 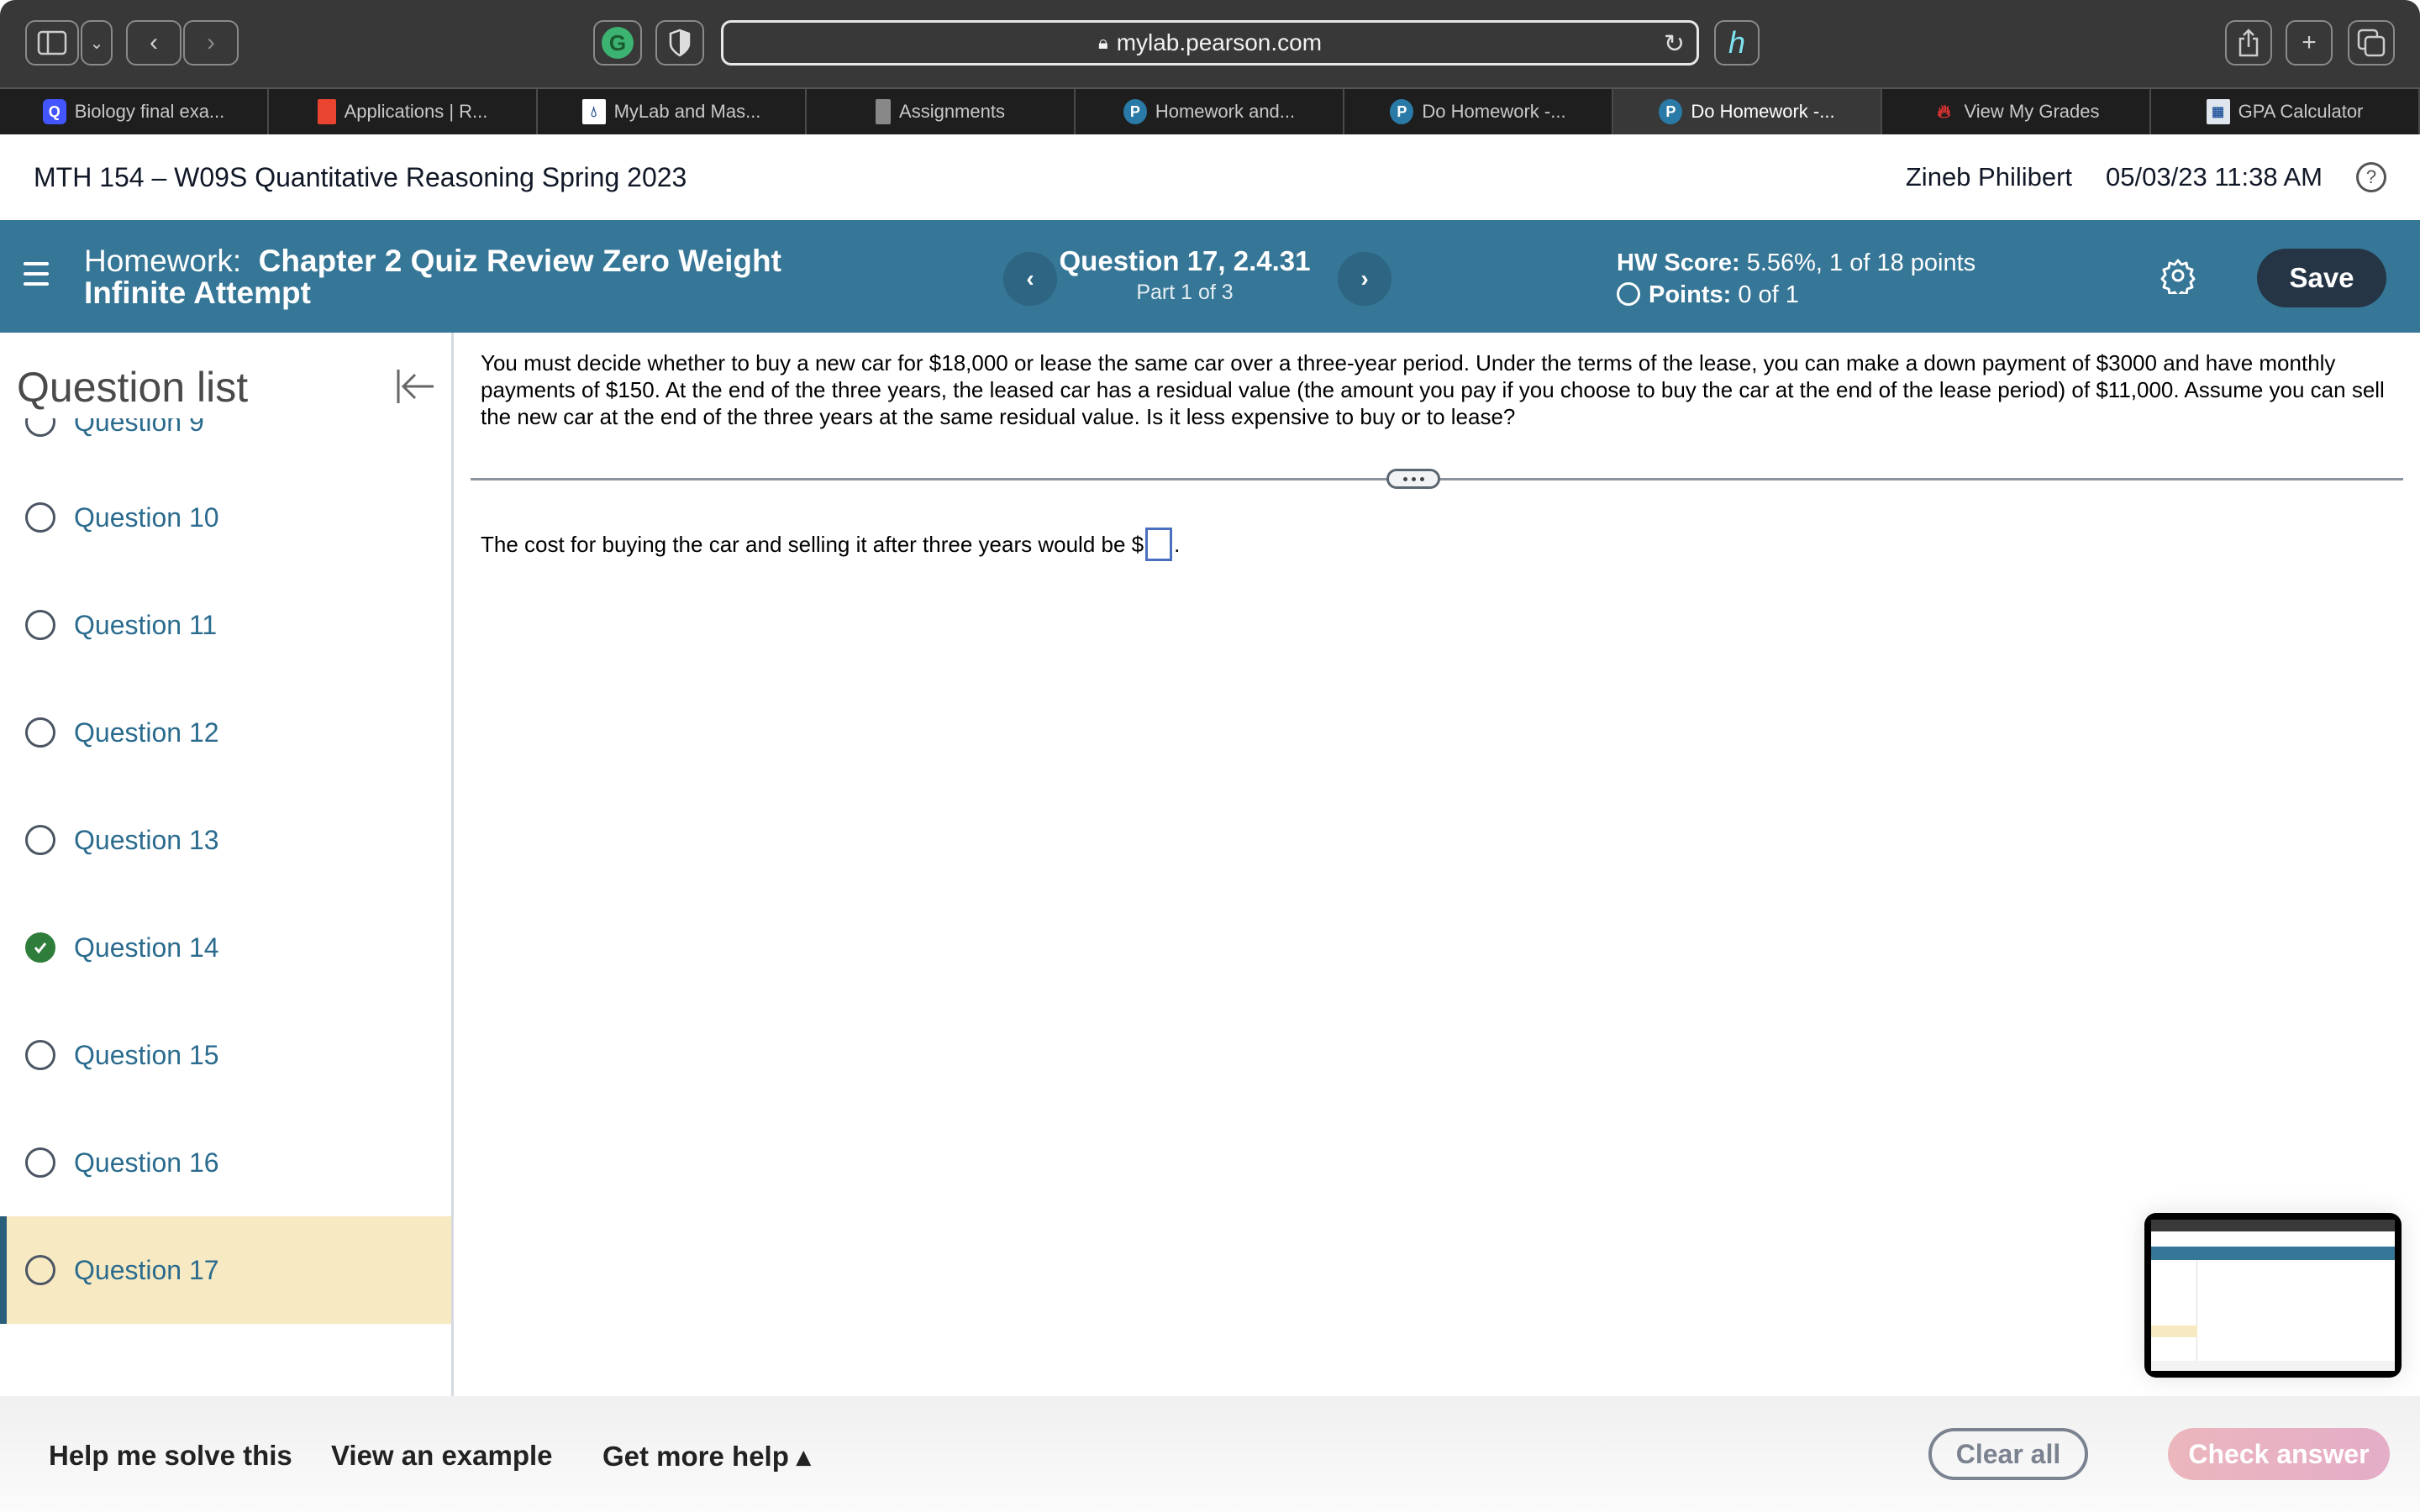 What do you see at coordinates (146, 624) in the screenshot?
I see `question-label: Question 11` at bounding box center [146, 624].